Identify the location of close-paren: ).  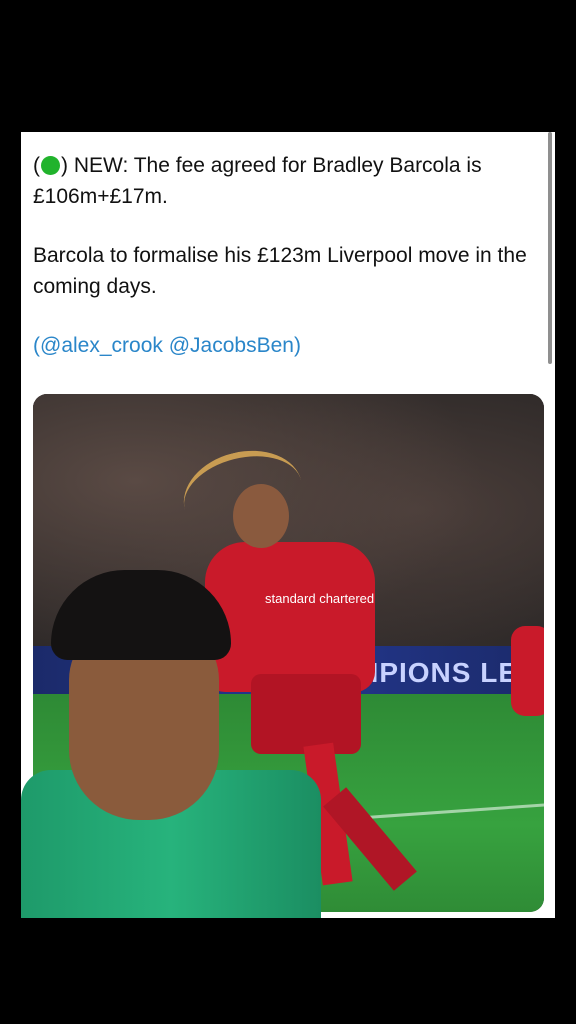
(297, 345).